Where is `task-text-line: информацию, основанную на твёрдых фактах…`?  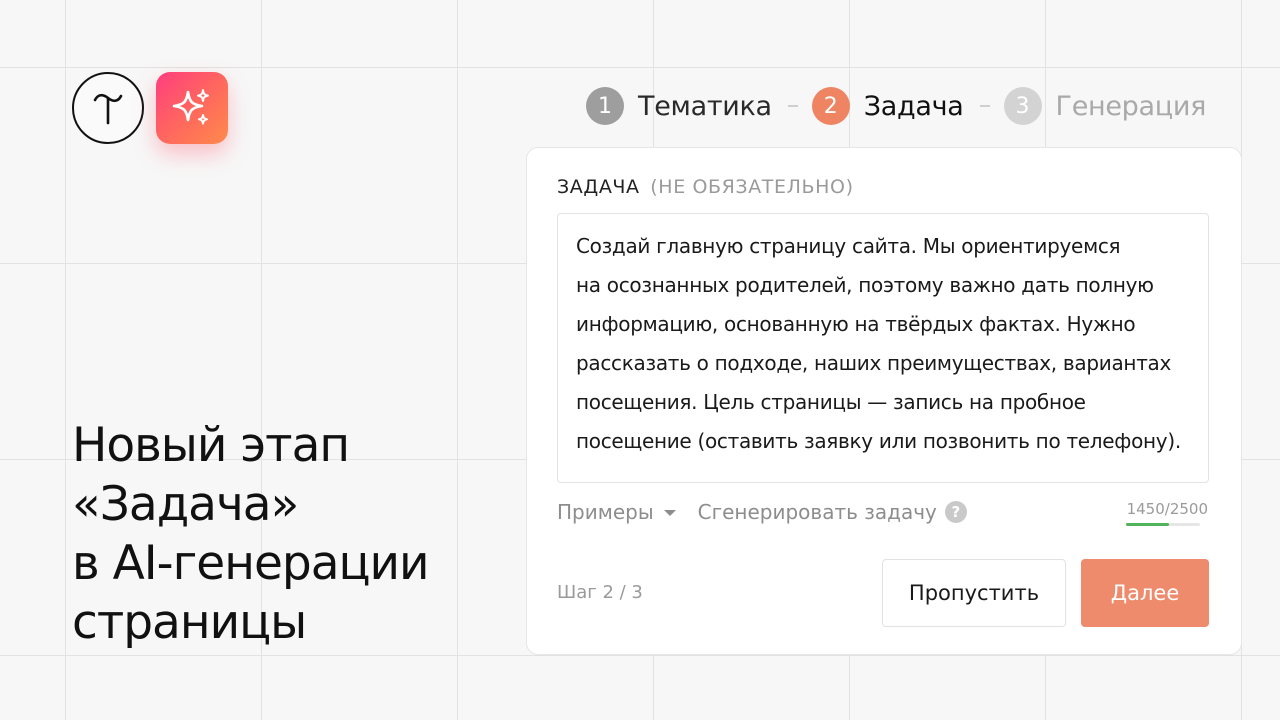
task-text-line: информацию, основанную на твёрдых фактах… is located at coordinates (856, 324).